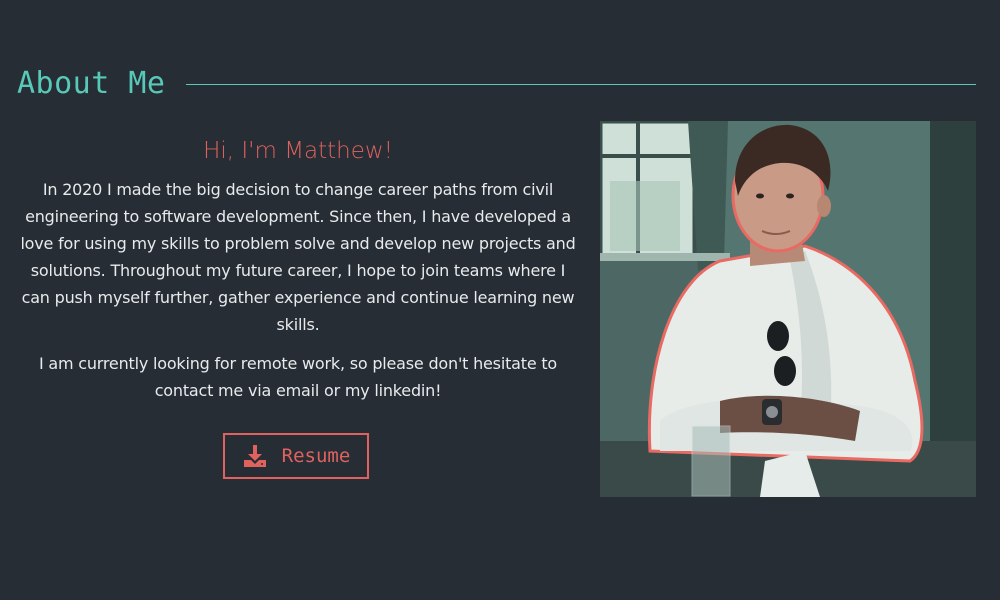 Image resolution: width=1000 pixels, height=600 pixels. Describe the element at coordinates (91, 83) in the screenshot. I see `section-title: About Me` at that location.